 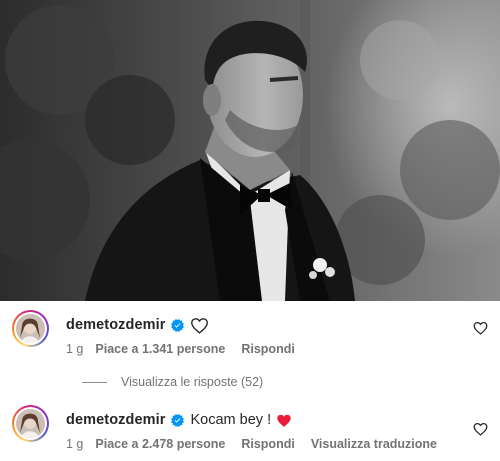 I want to click on comment-text: Kocam bey !, so click(x=231, y=420).